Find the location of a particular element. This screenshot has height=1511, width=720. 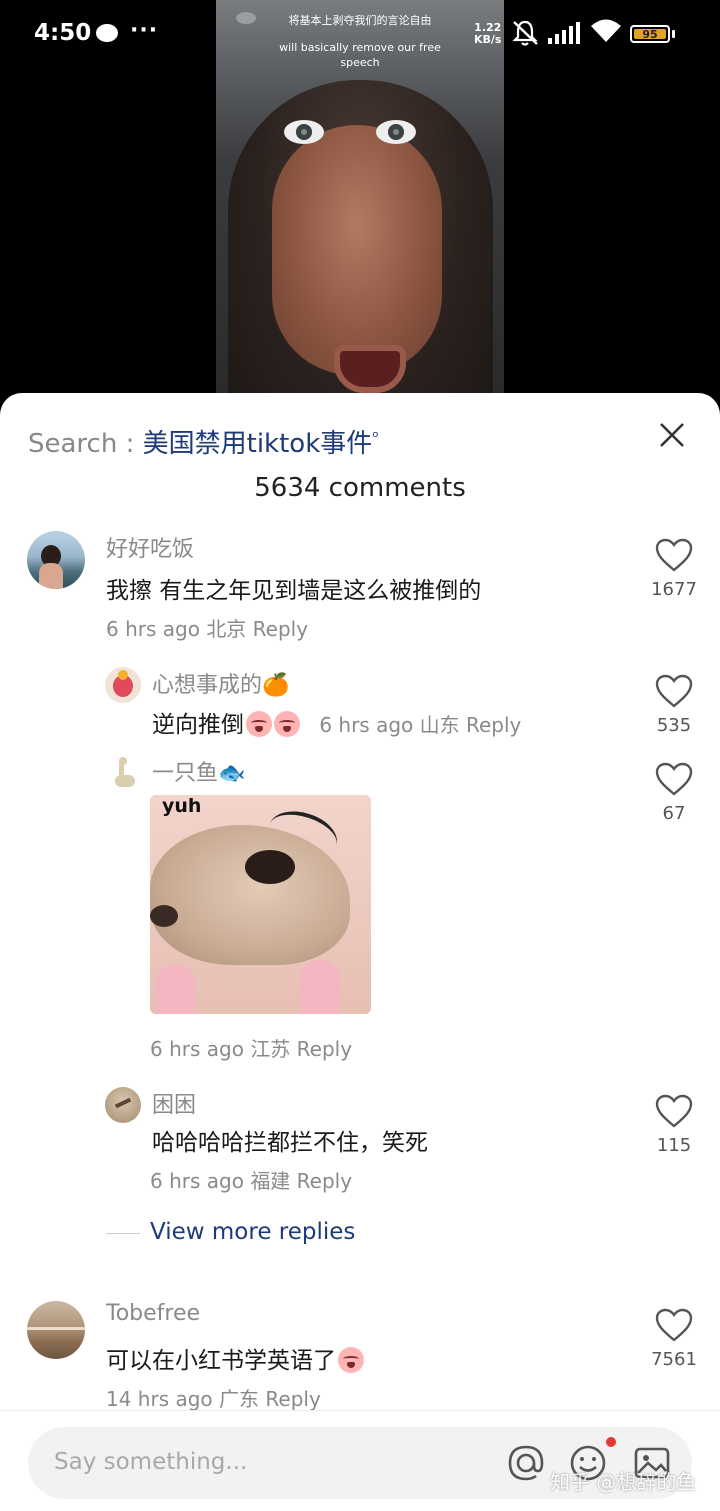

close-icon is located at coordinates (672, 435).